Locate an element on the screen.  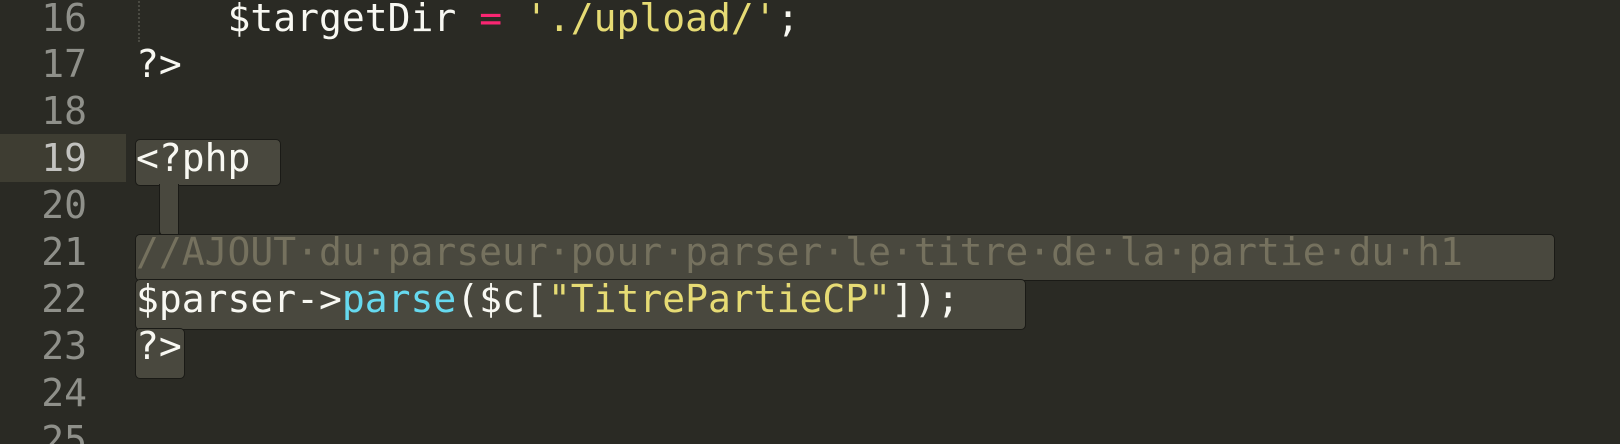
function-token: parse is located at coordinates (399, 299).